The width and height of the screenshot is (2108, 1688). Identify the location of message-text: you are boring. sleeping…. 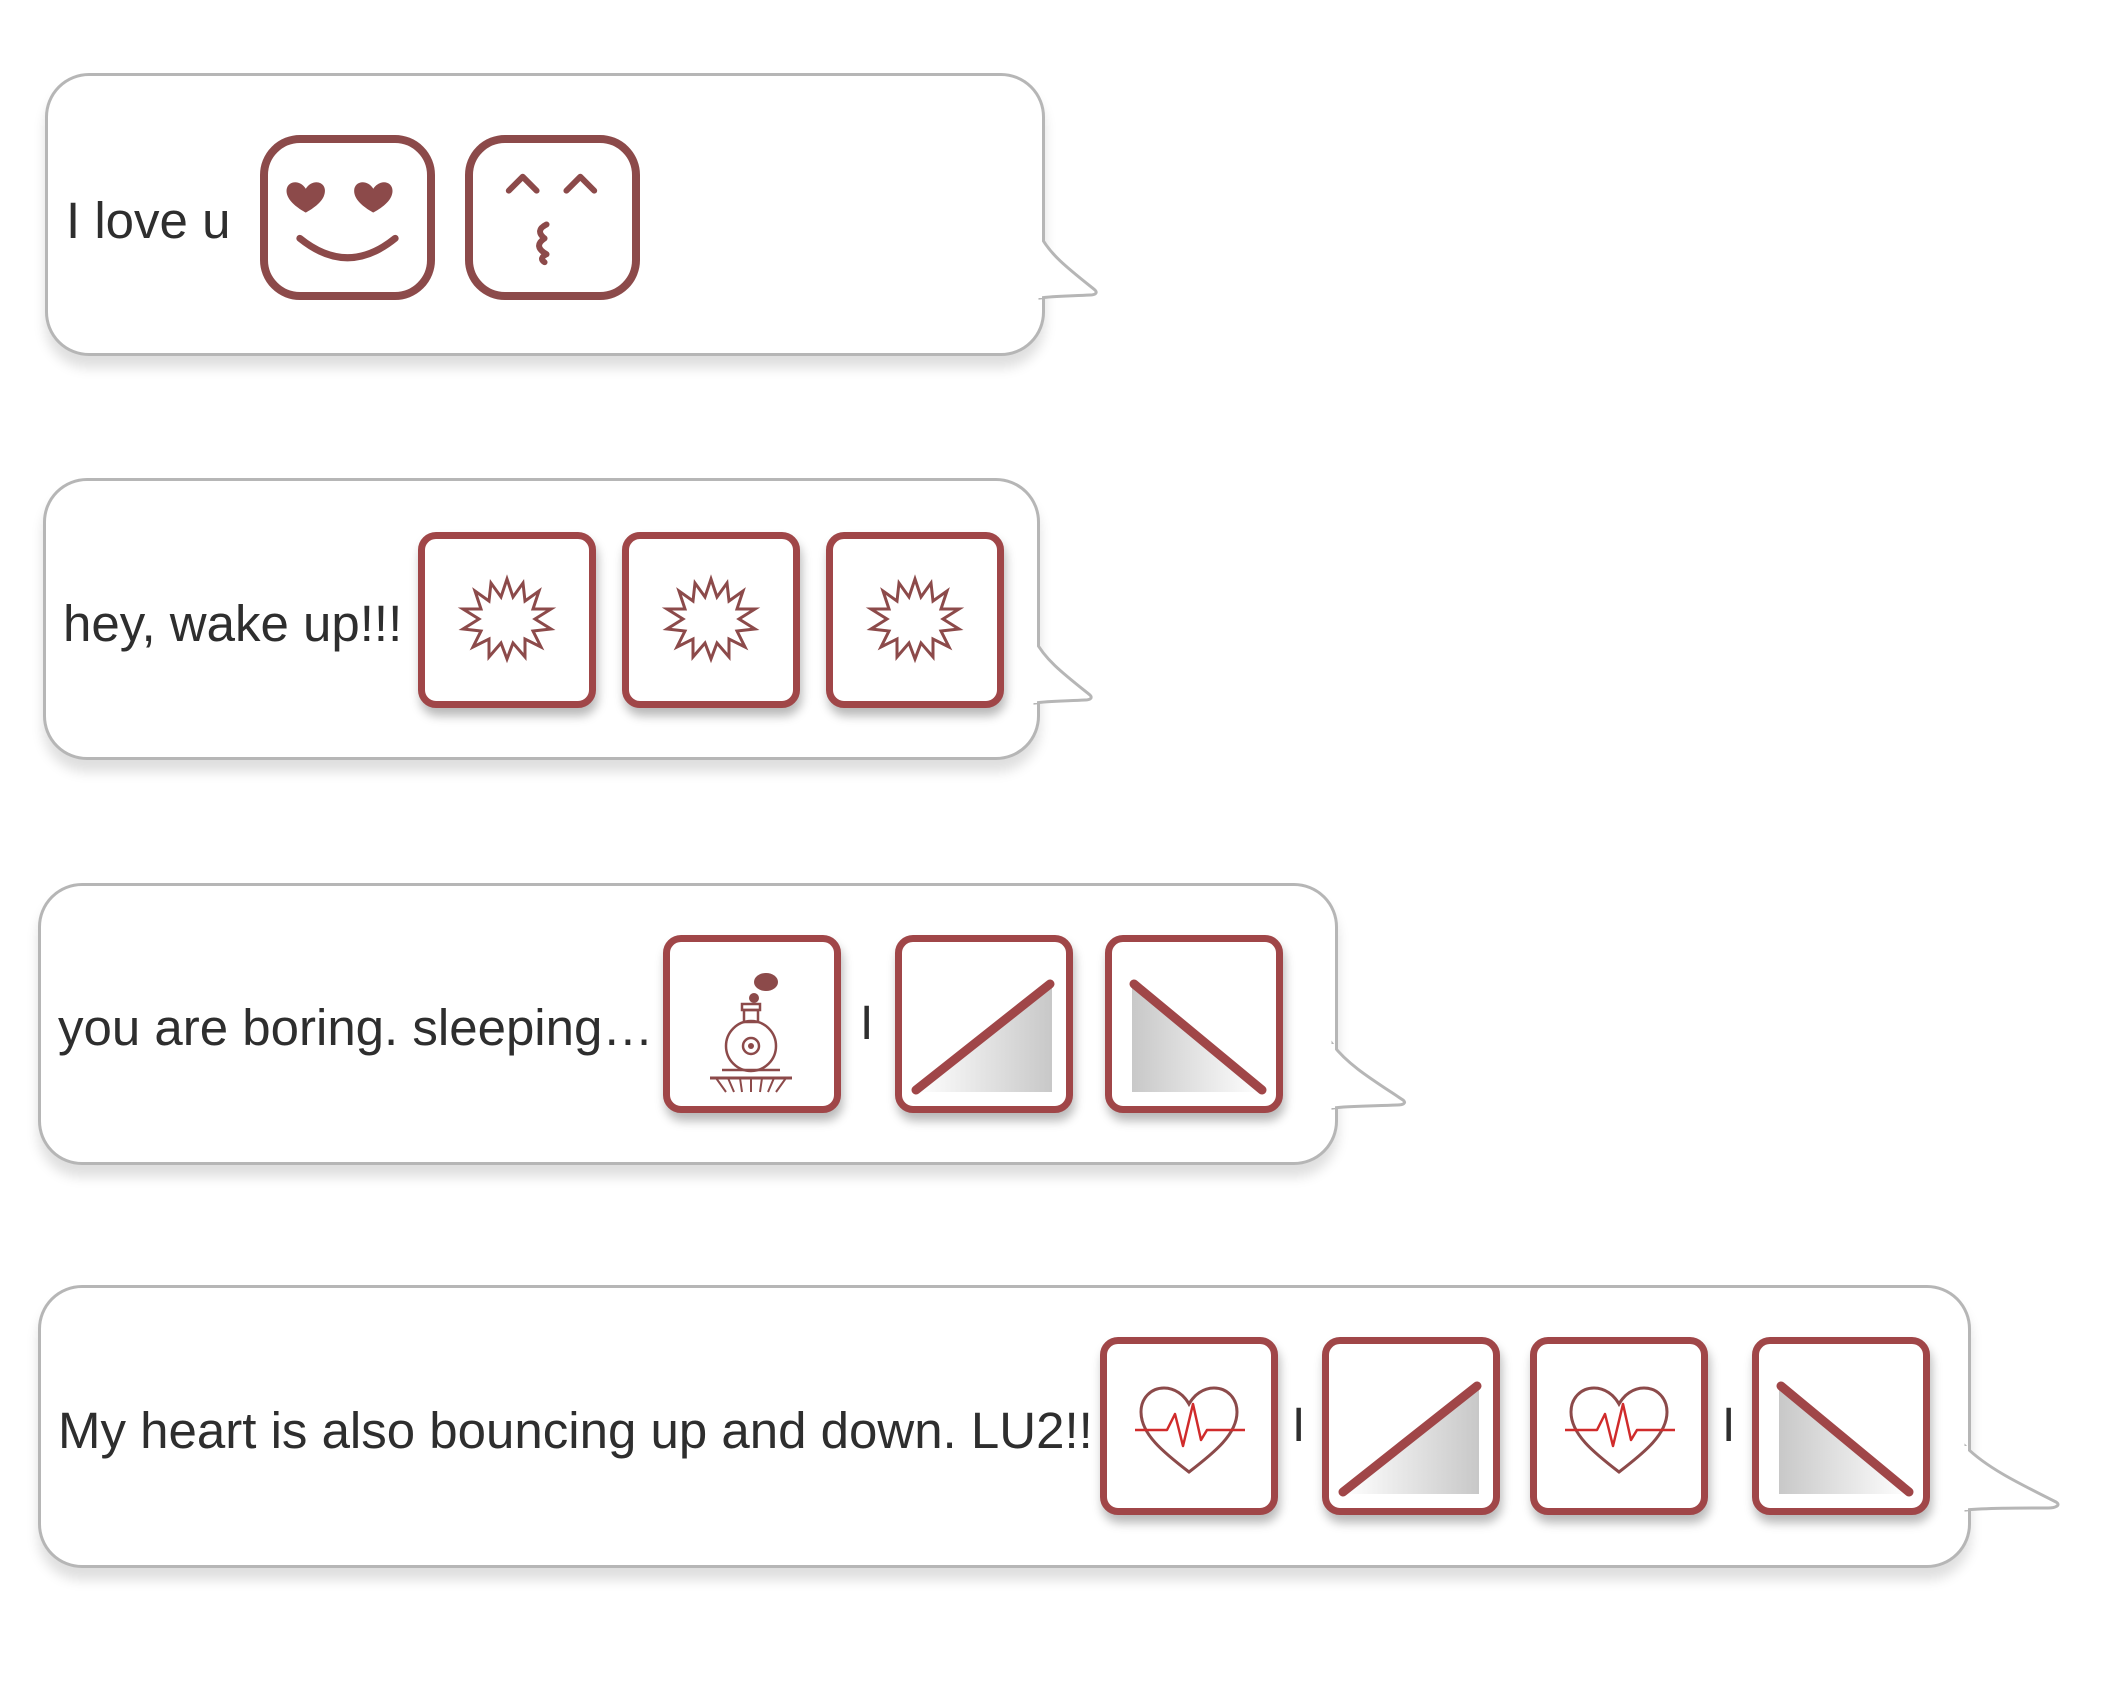
(356, 1027).